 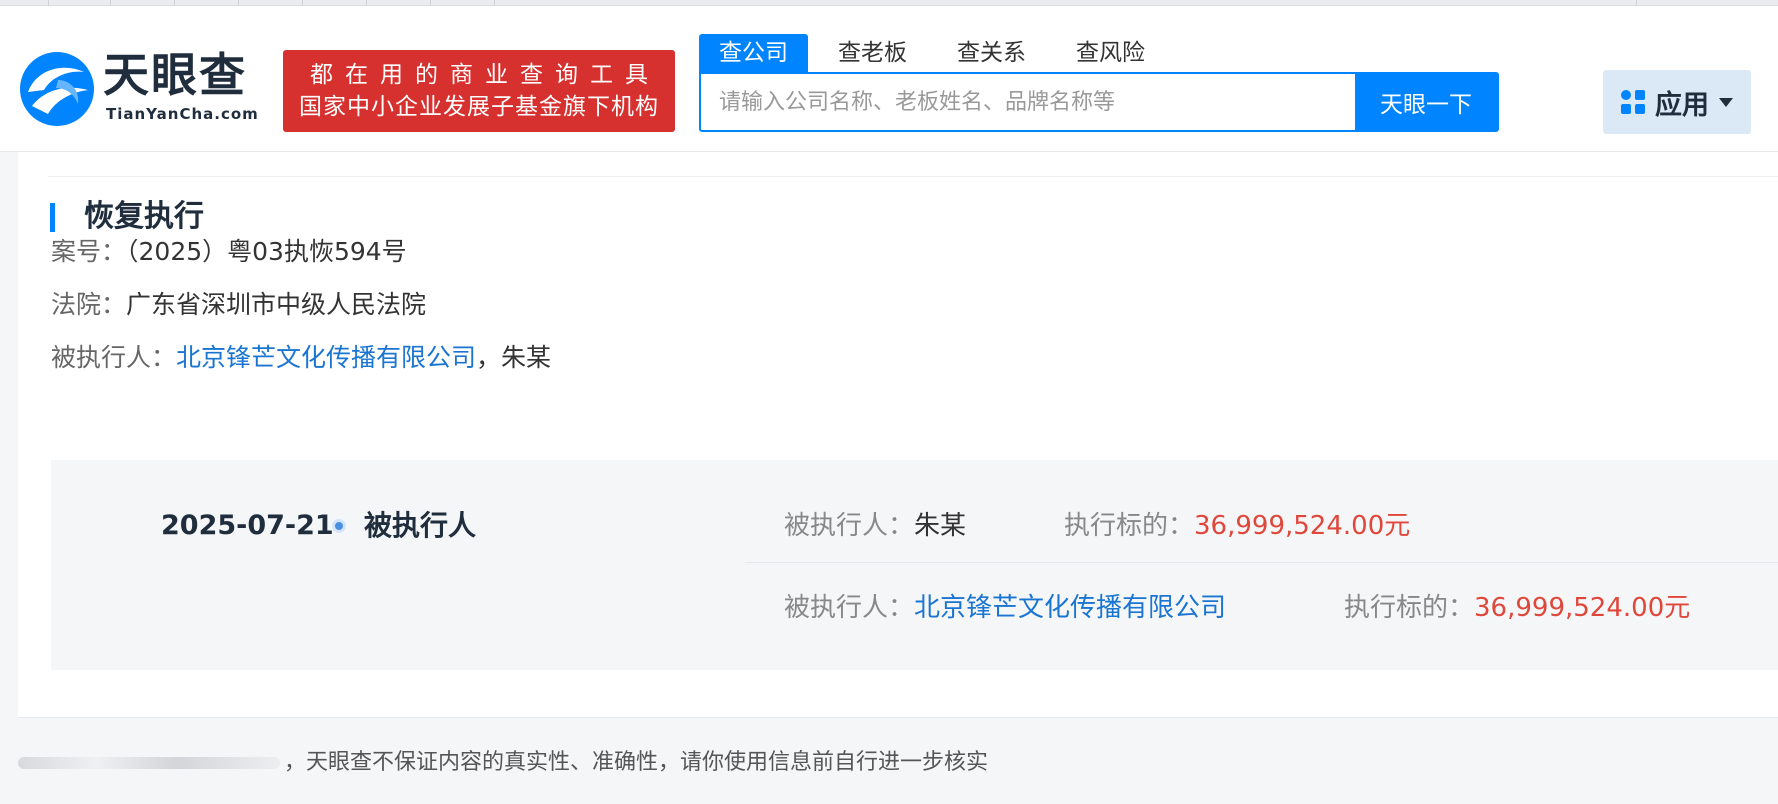 What do you see at coordinates (636, 762) in the screenshot?
I see `disclaimer-text: ，天眼查不保证内容的真实性、准确性，请你使用信息前自行进一步核实` at bounding box center [636, 762].